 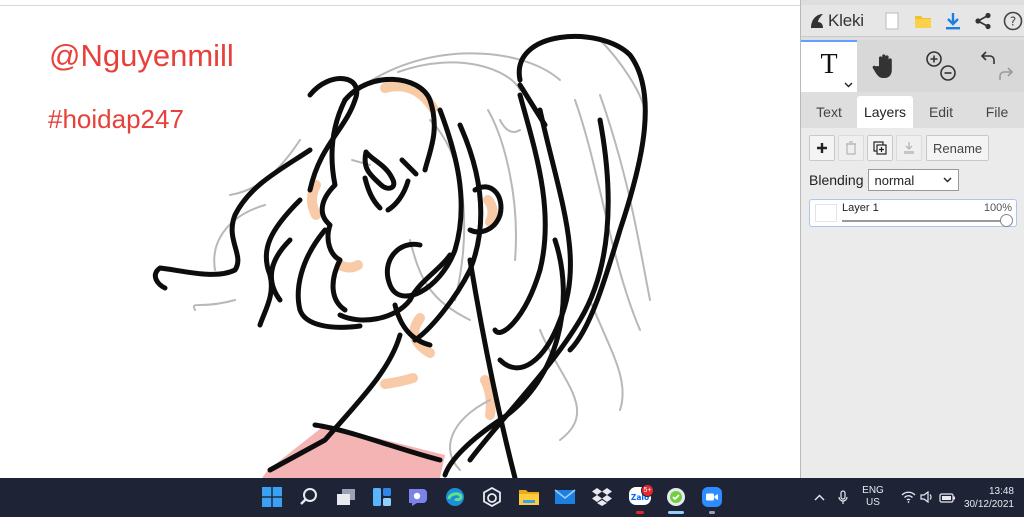 I want to click on undo-redo-button, so click(x=996, y=66).